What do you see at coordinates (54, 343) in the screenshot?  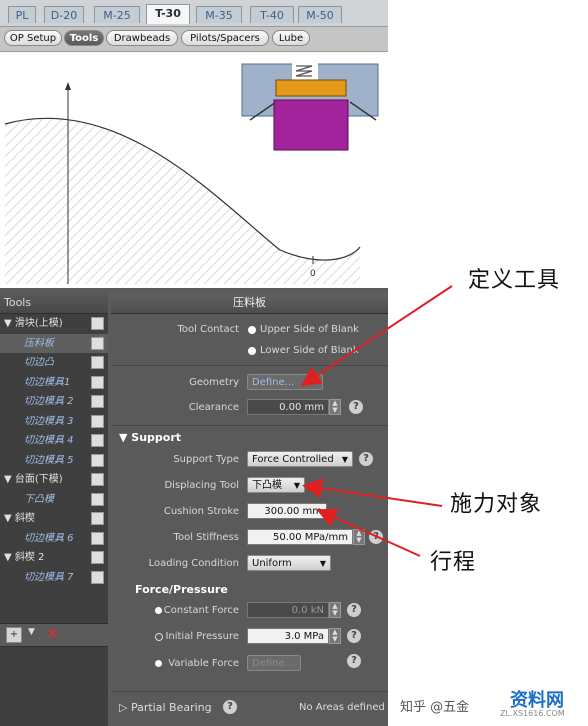 I see `tree-item: 压料板` at bounding box center [54, 343].